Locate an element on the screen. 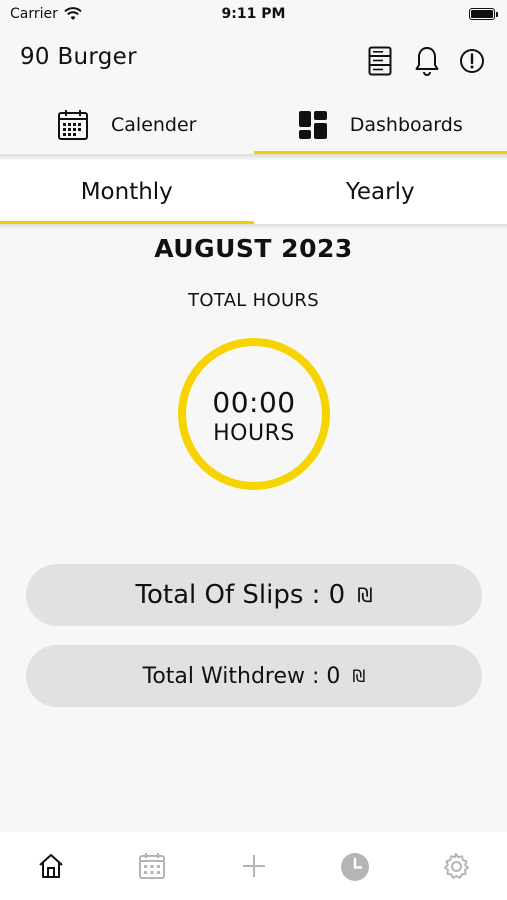  status-time: 9:11 PM is located at coordinates (253, 14).